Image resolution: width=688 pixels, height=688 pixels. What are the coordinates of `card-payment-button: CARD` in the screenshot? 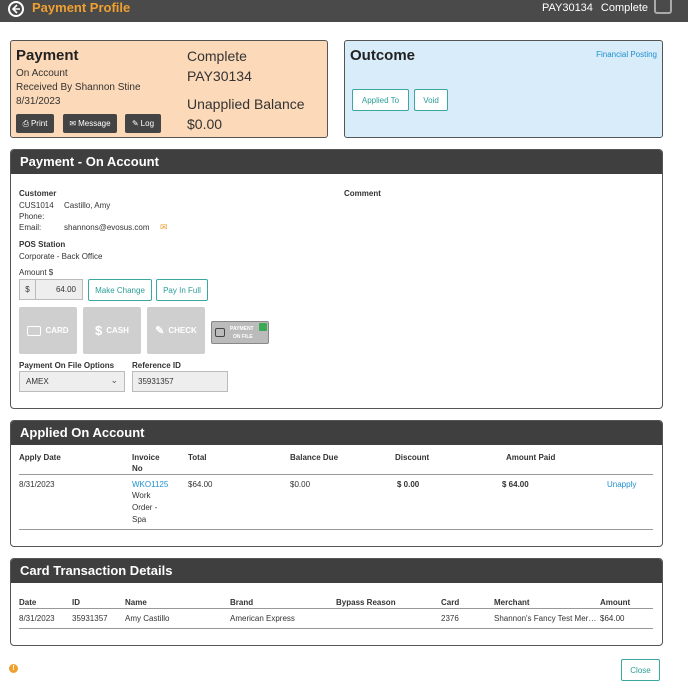 It's located at (48, 330).